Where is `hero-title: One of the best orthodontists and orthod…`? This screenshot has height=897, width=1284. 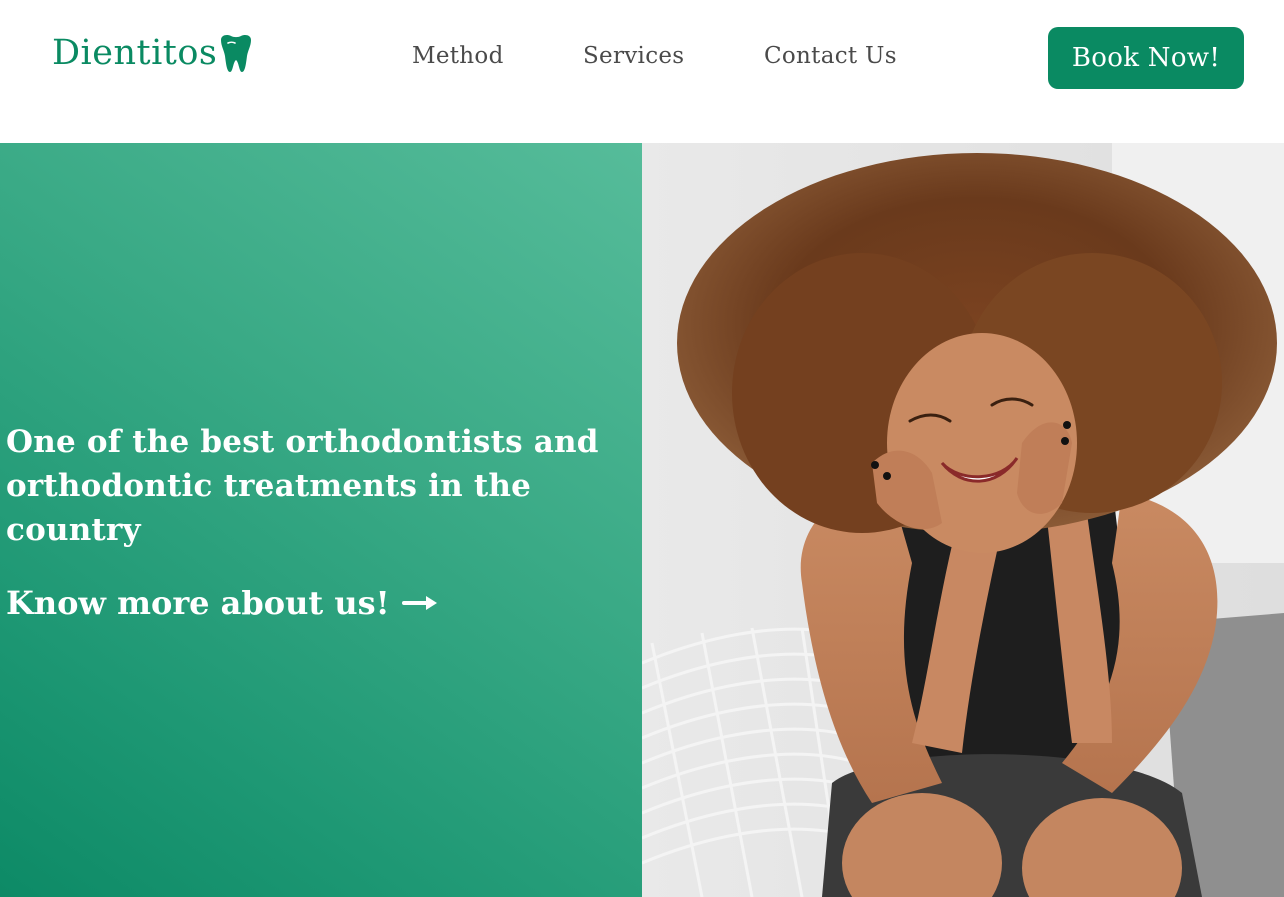
hero-title: One of the best orthodontists and orthod… is located at coordinates (302, 486).